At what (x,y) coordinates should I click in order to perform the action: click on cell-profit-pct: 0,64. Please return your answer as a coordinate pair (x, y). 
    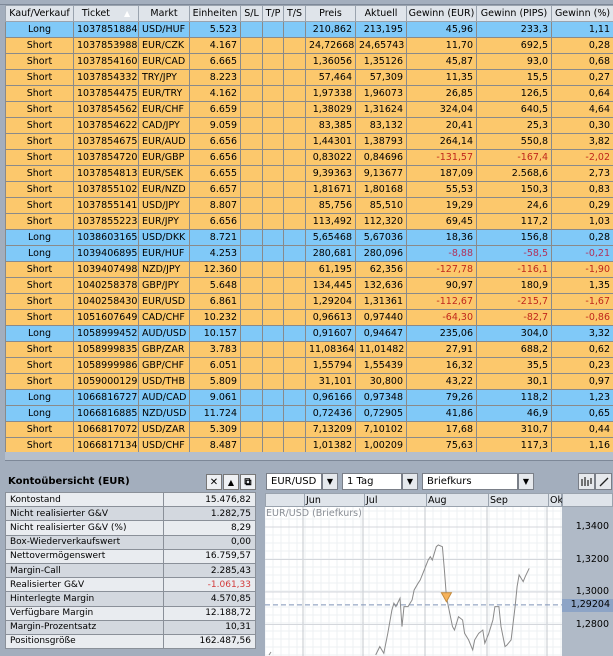
    Looking at the image, I should click on (582, 93).